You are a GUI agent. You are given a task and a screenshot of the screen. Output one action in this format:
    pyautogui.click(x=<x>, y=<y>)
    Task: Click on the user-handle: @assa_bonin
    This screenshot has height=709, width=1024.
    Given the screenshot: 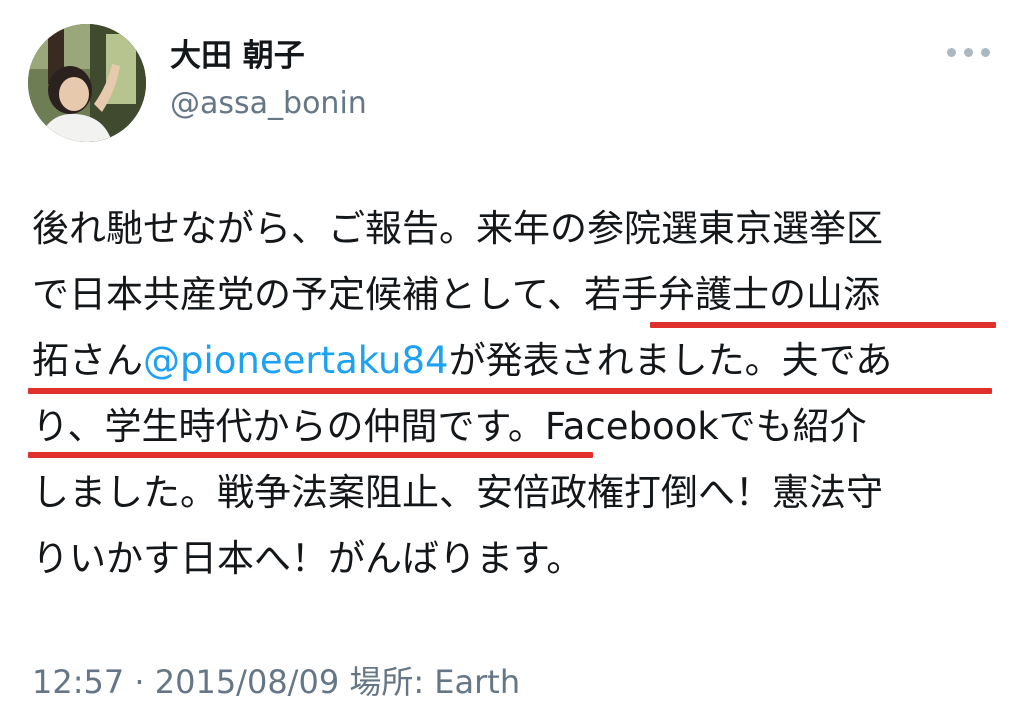 What is the action you would take?
    pyautogui.click(x=268, y=104)
    